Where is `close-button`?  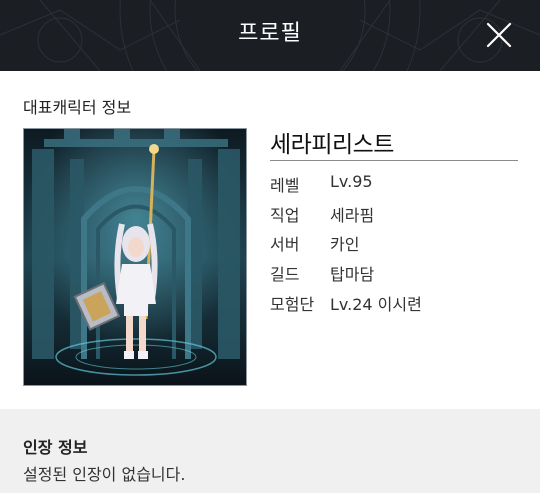 close-button is located at coordinates (499, 35).